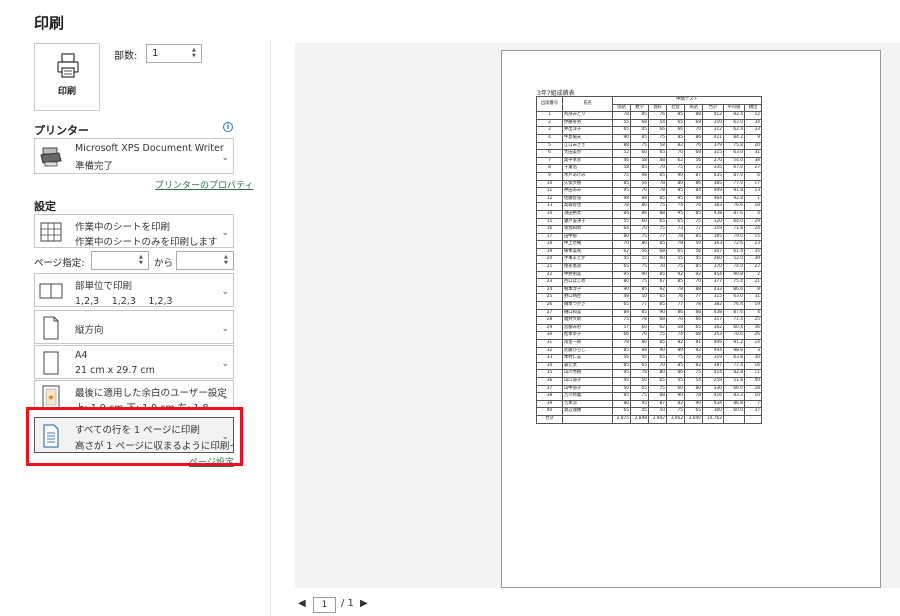 This screenshot has width=900, height=616. I want to click on print-button: 印刷, so click(67, 77).